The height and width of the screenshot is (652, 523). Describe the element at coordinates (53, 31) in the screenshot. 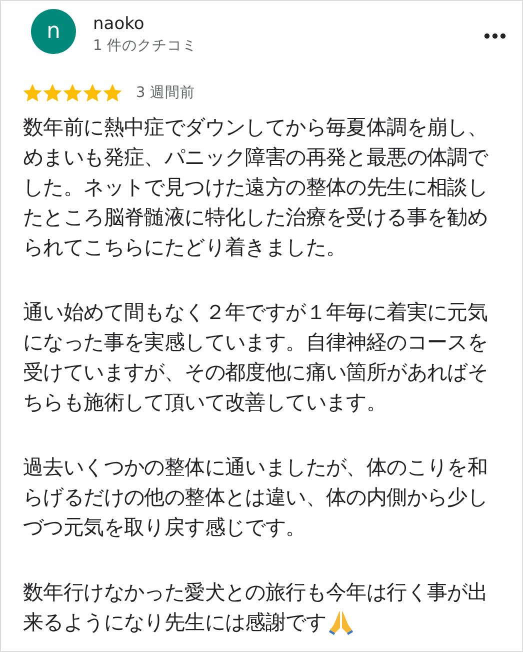

I see `avatar: n` at that location.